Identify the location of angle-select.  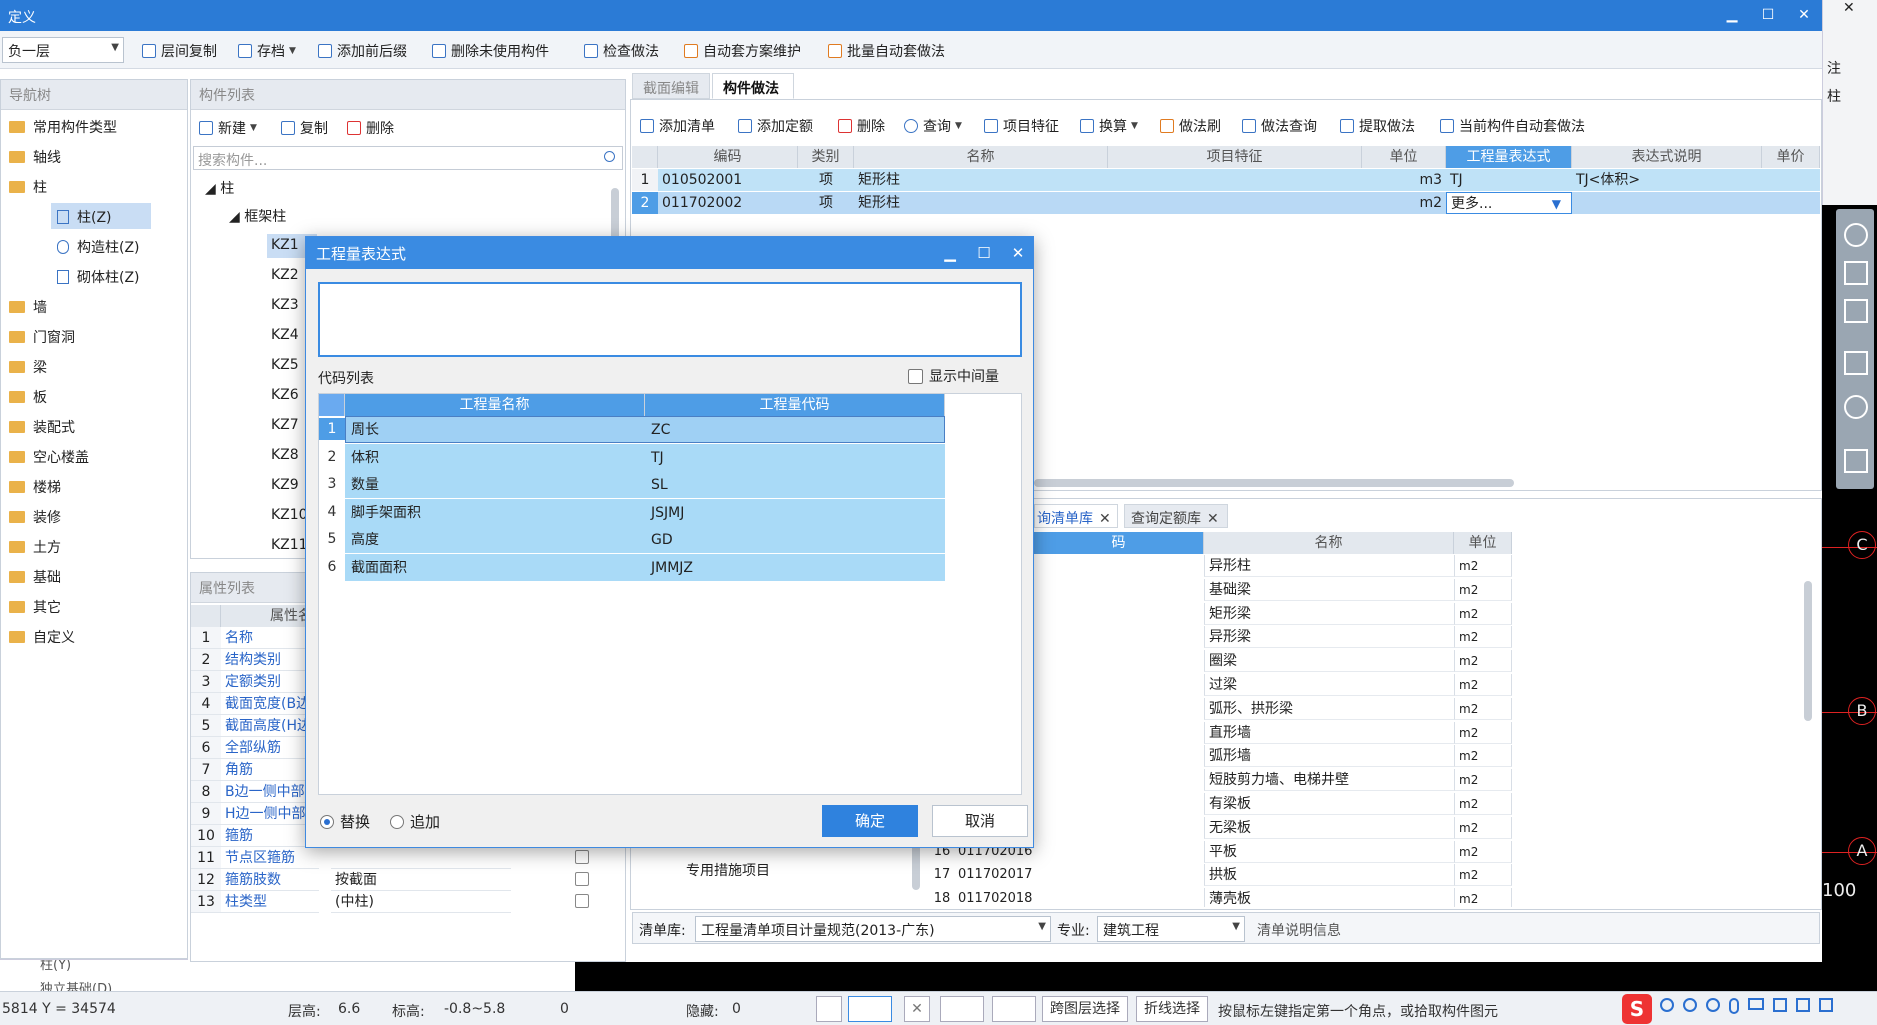
(962, 1009).